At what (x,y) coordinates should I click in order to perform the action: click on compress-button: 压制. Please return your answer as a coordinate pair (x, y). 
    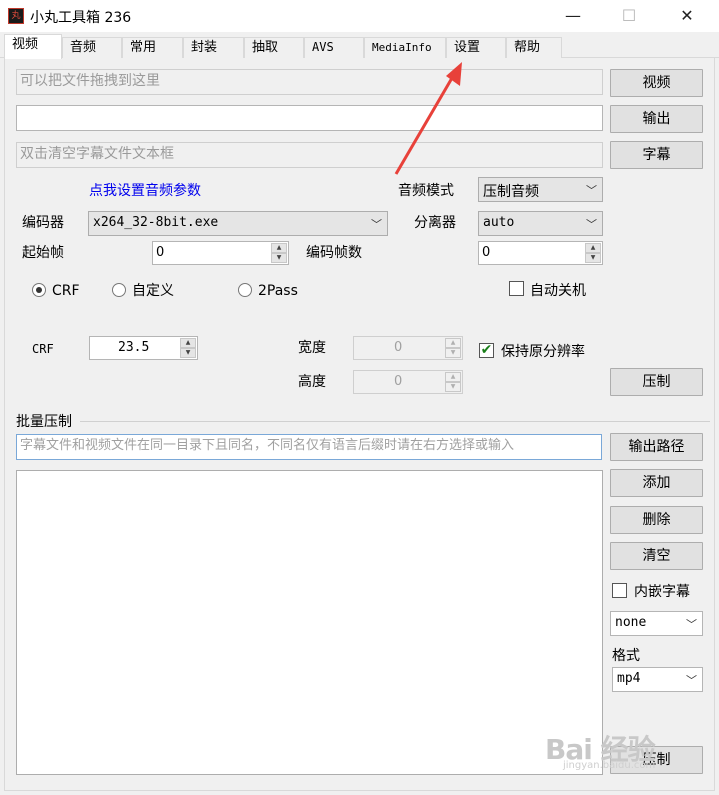
    Looking at the image, I should click on (656, 382).